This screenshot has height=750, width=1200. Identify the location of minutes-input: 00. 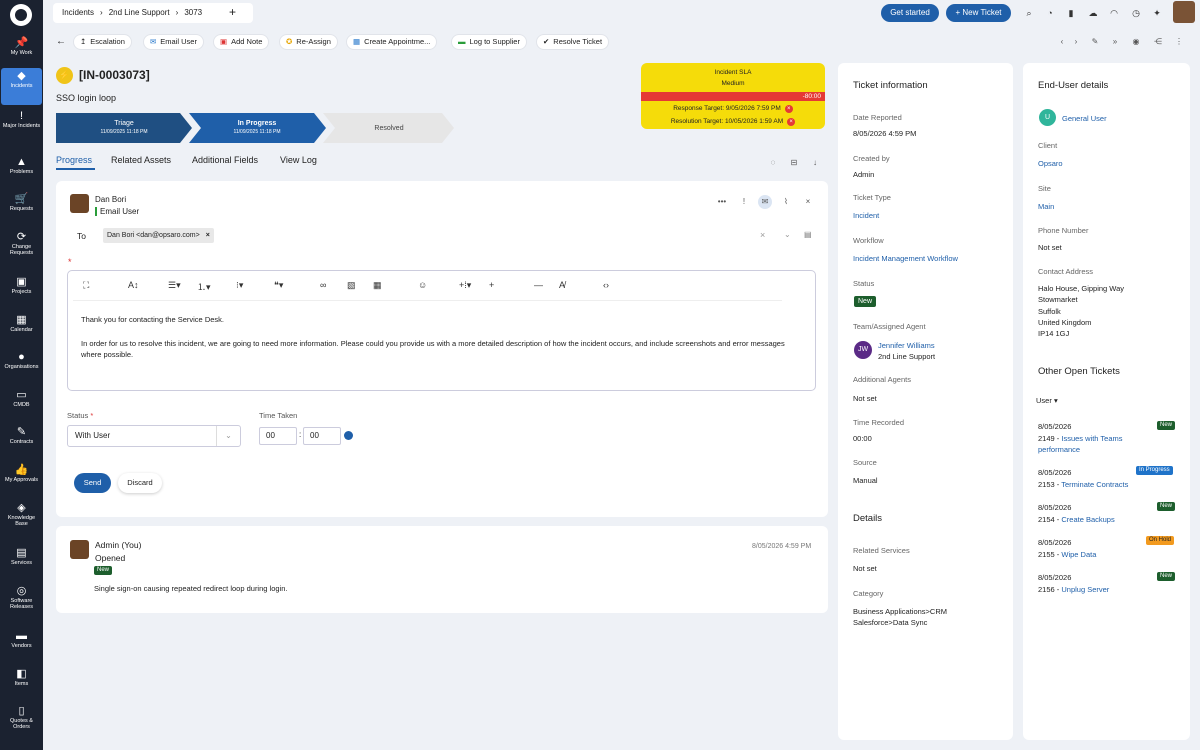
(322, 436).